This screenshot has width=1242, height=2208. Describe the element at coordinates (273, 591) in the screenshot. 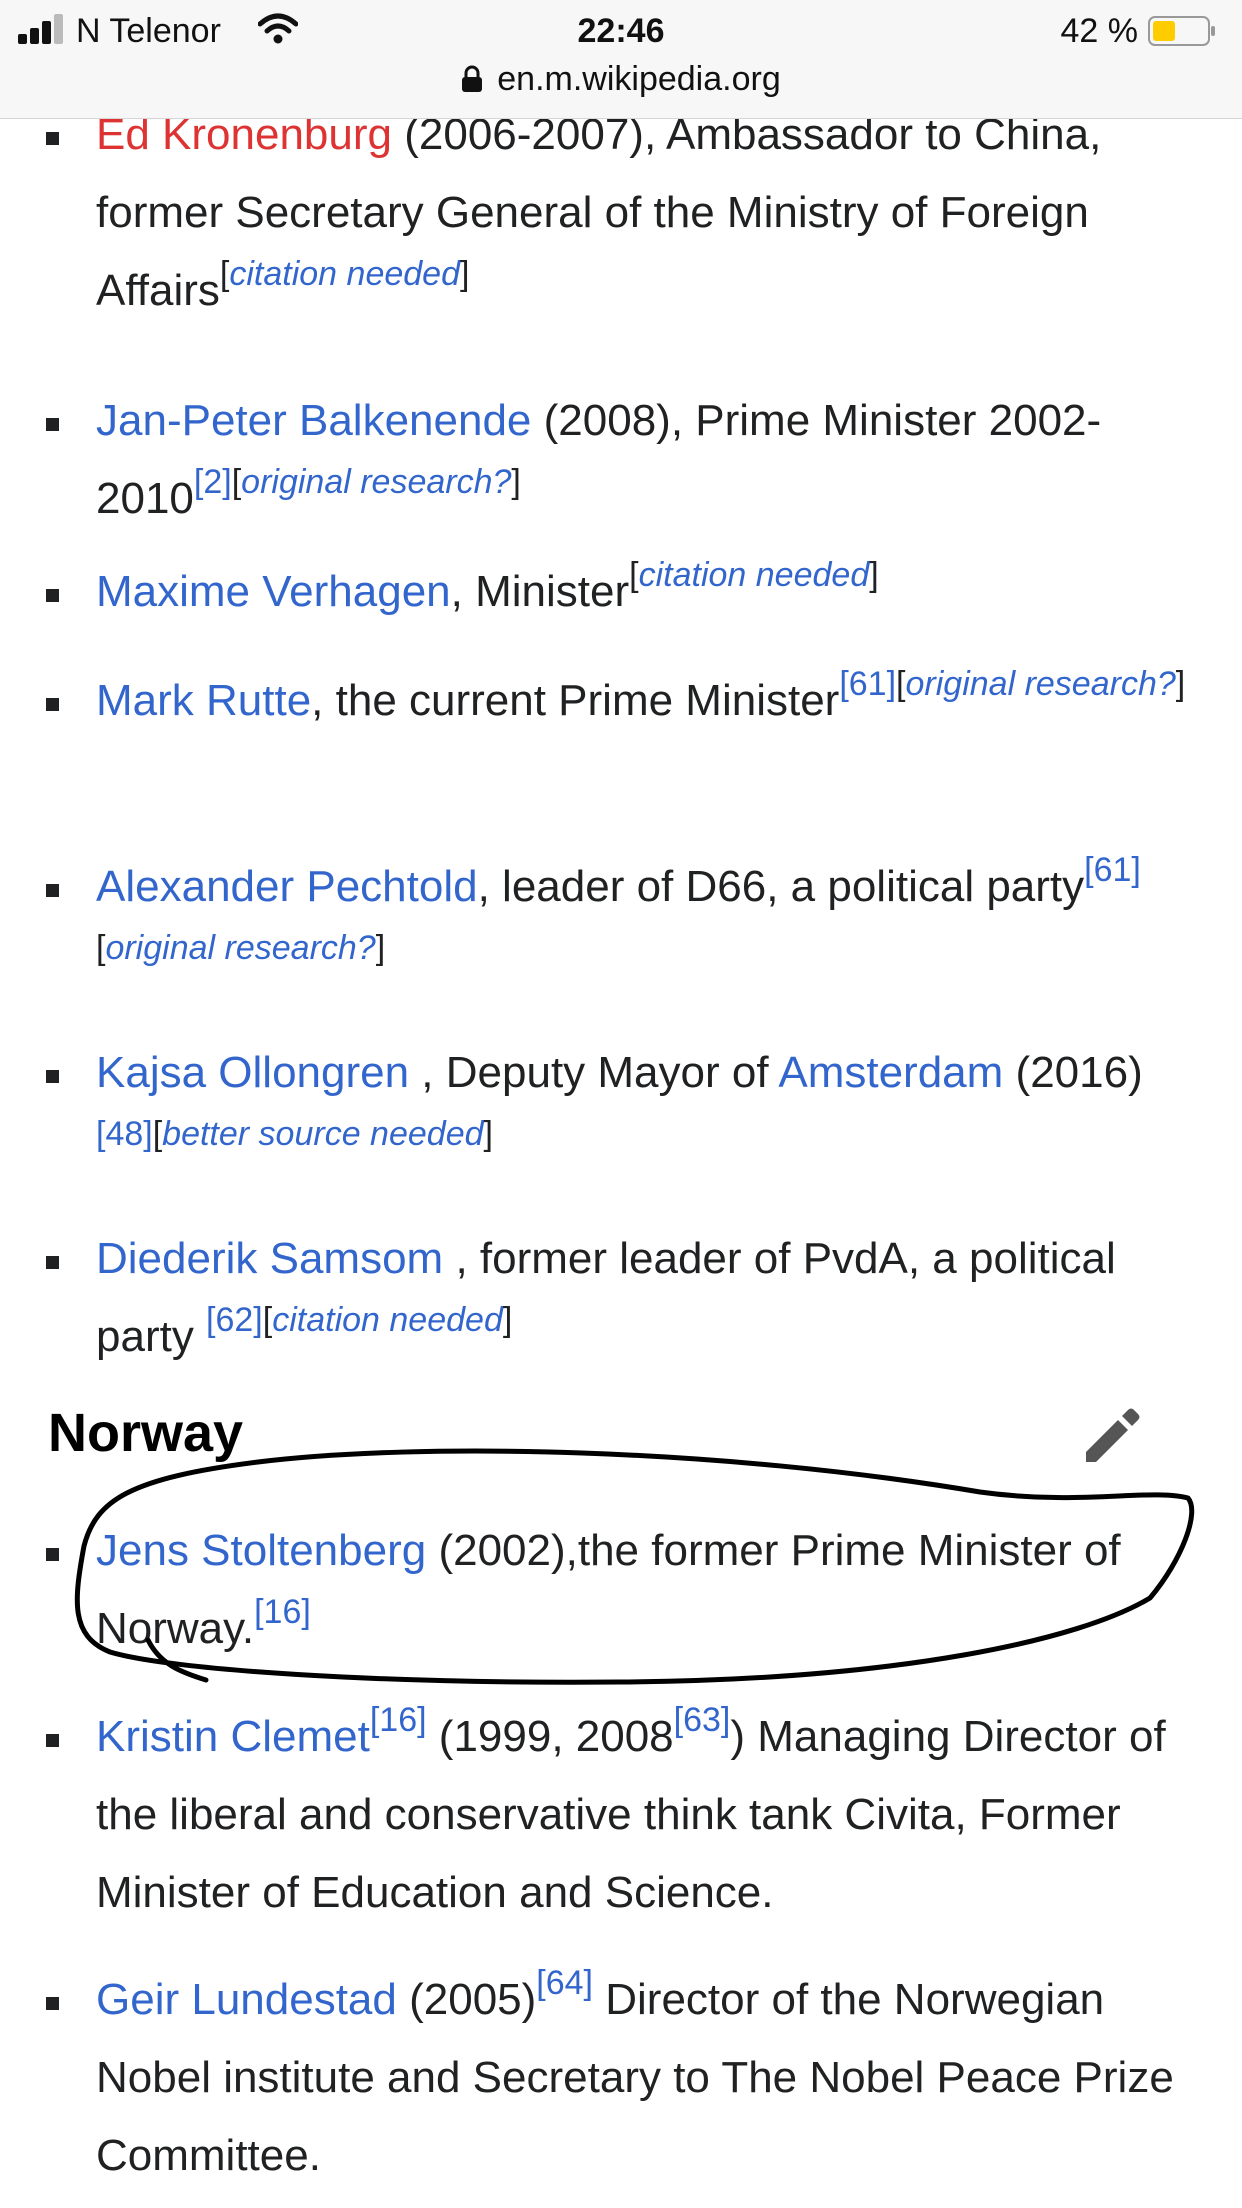

I see `person-link-maxime-verhagen: Maxime Verhagen` at that location.